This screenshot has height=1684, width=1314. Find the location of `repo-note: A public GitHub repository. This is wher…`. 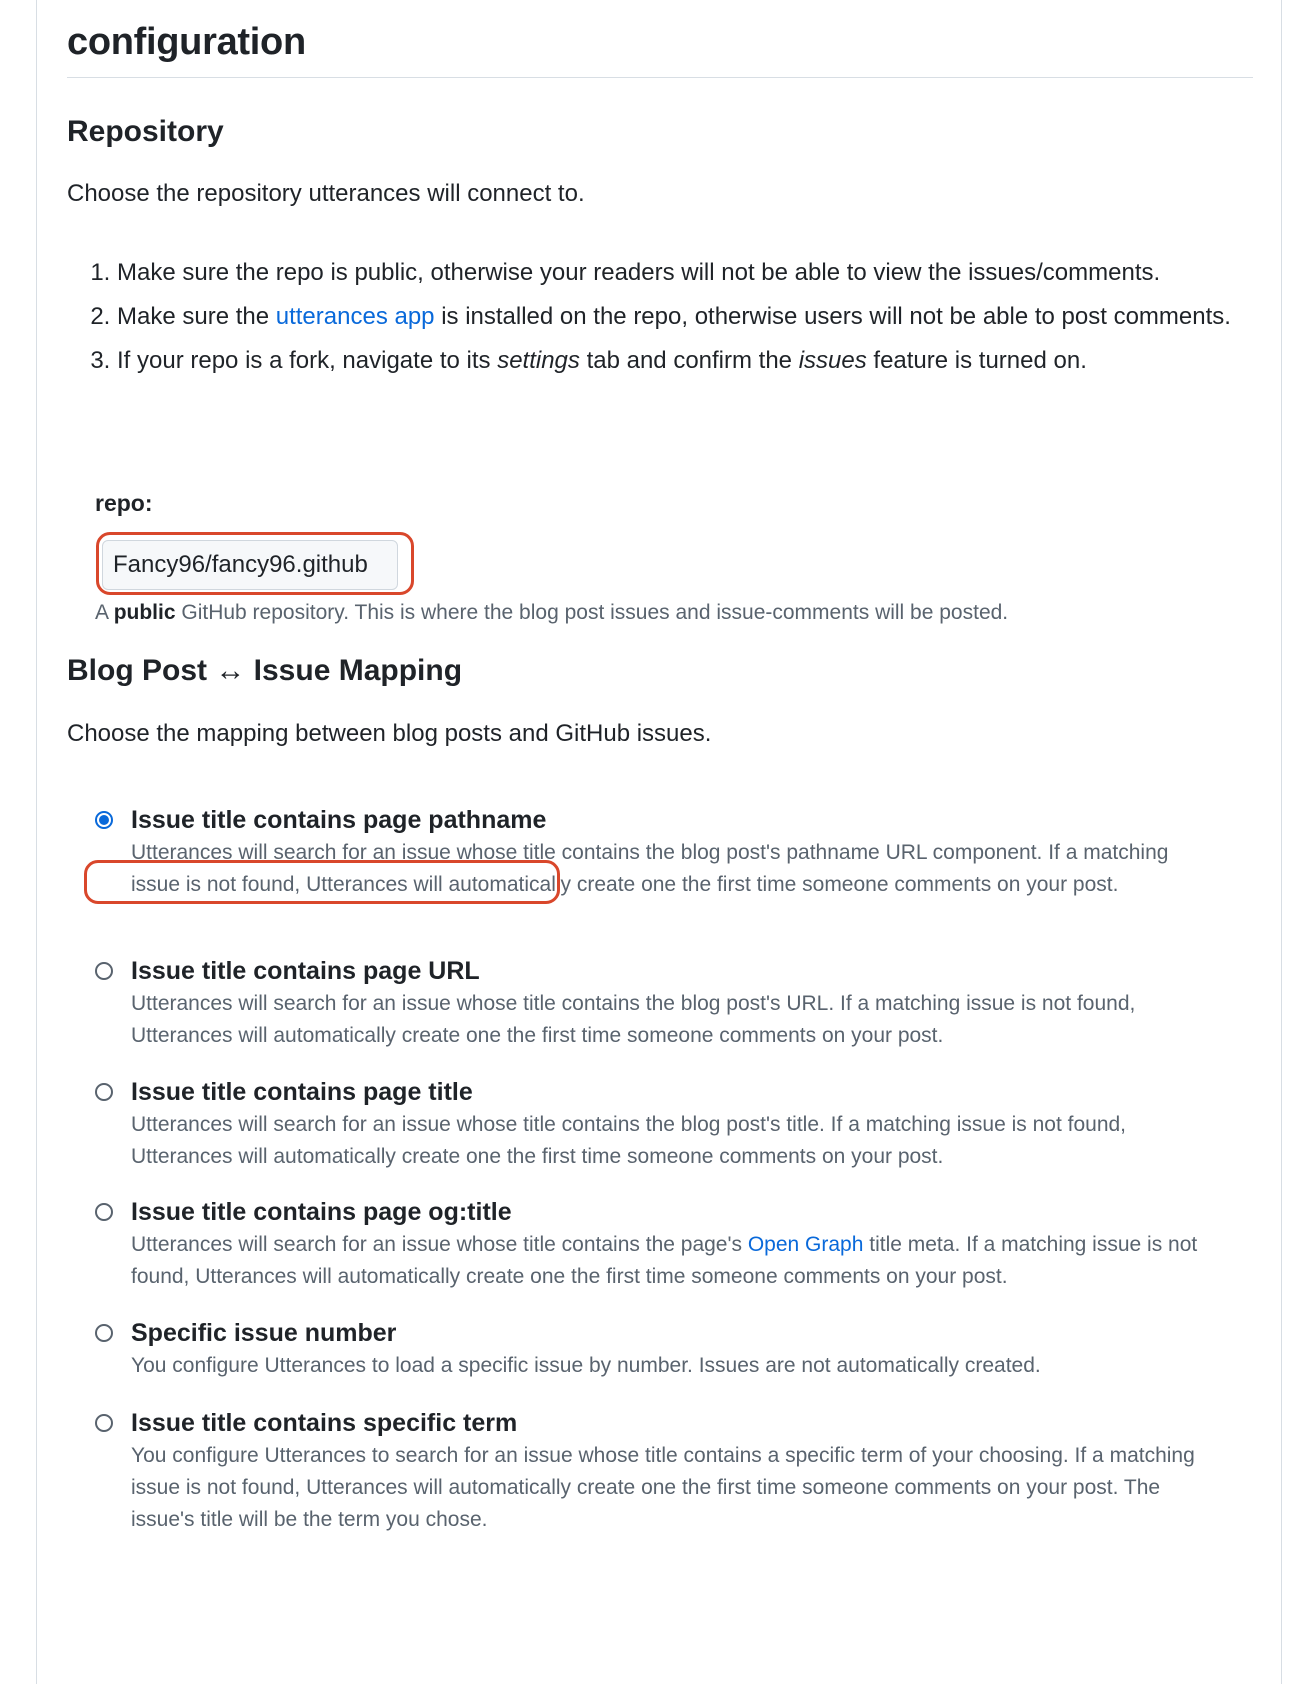

repo-note: A public GitHub repository. This is wher… is located at coordinates (552, 612).